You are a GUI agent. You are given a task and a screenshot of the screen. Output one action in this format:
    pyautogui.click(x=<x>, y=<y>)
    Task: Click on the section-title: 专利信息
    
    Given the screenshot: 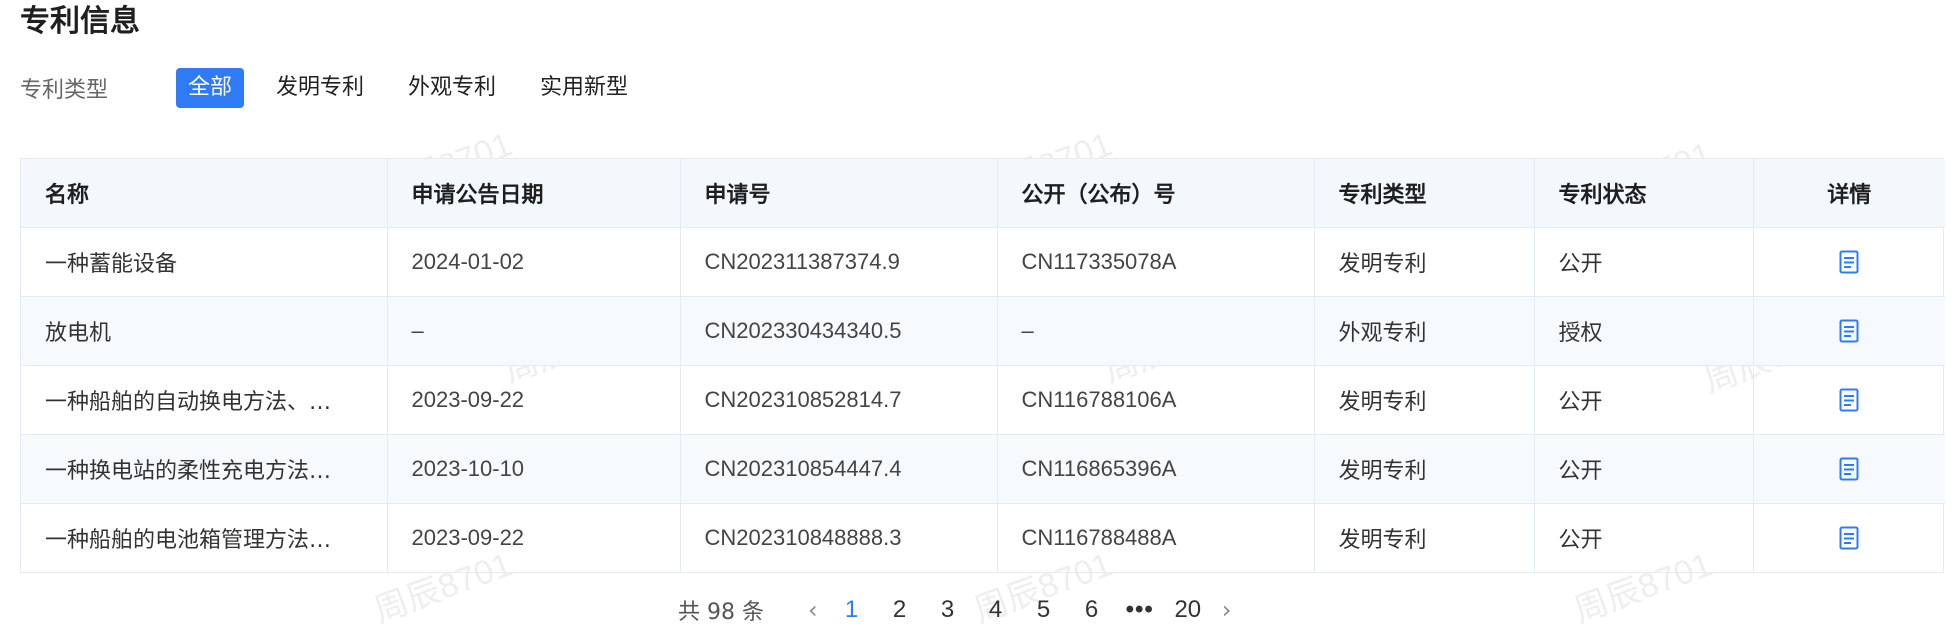 What is the action you would take?
    pyautogui.click(x=80, y=21)
    